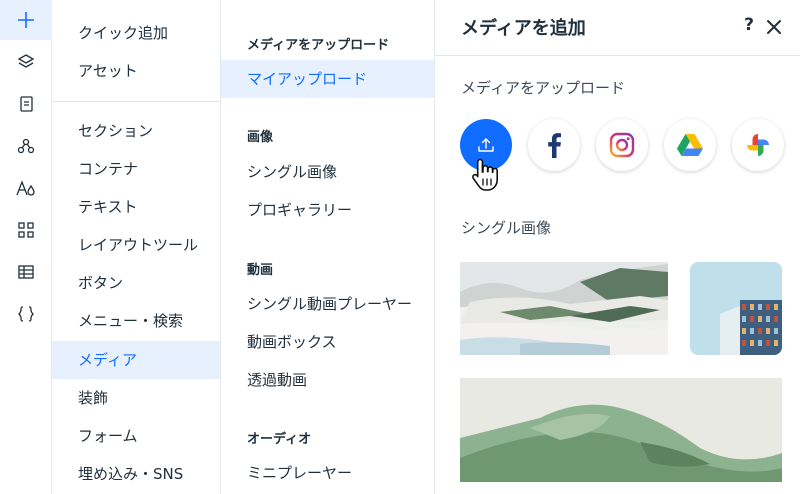 Image resolution: width=800 pixels, height=494 pixels. What do you see at coordinates (327, 342) in the screenshot?
I see `sub-item-video-box: 動画ボックス` at bounding box center [327, 342].